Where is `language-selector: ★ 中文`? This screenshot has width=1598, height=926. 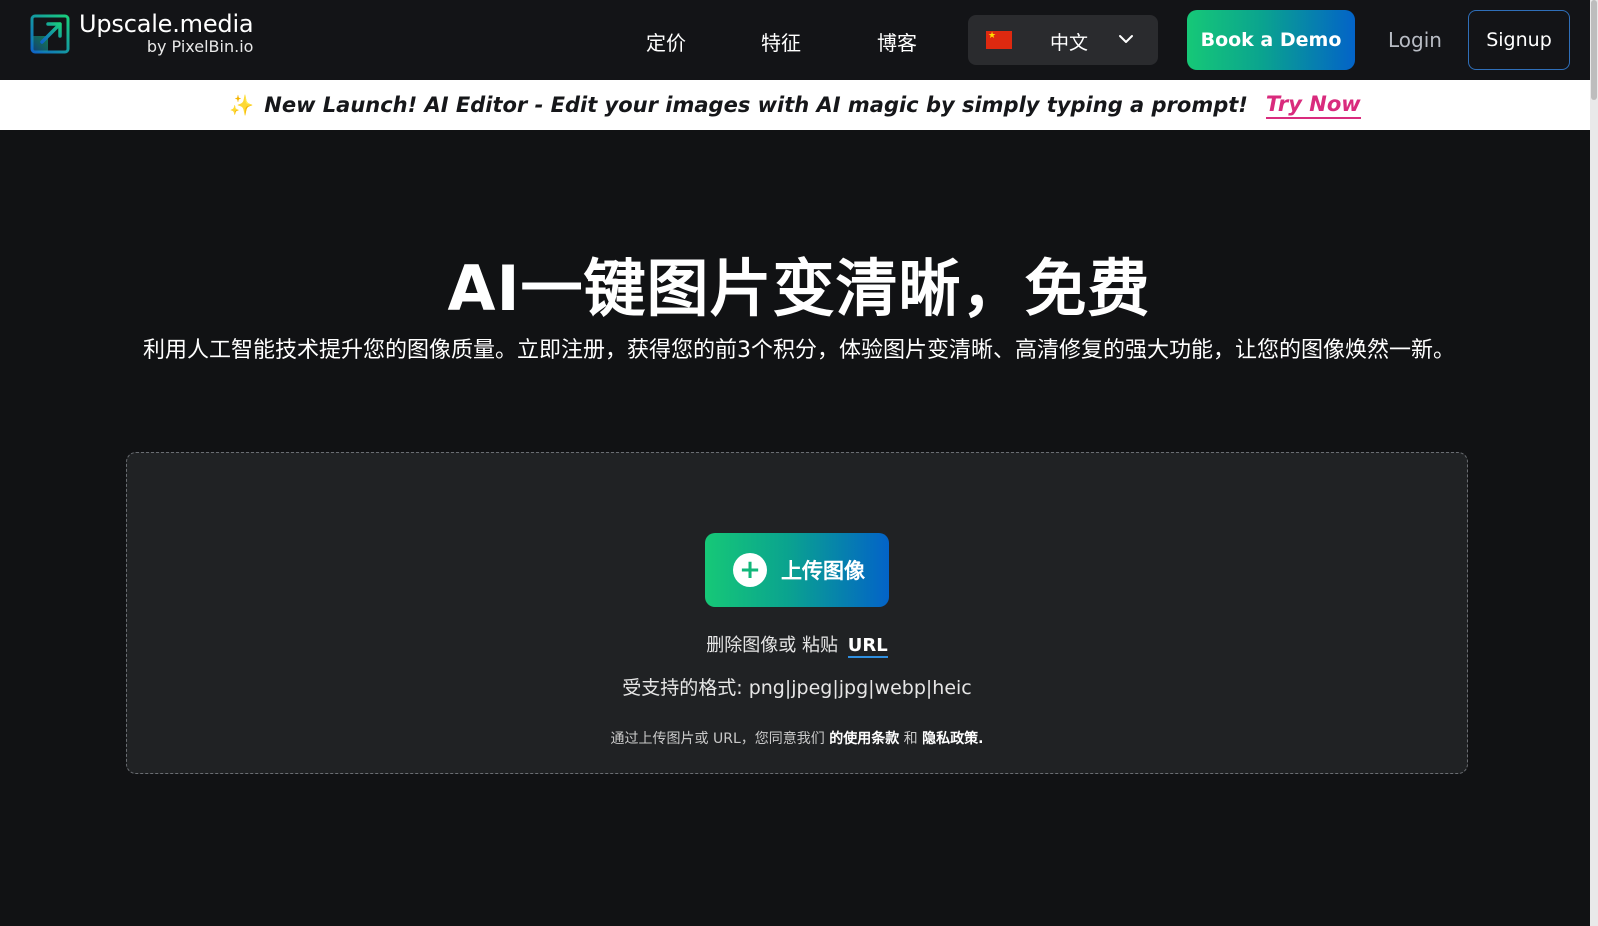 language-selector: ★ 中文 is located at coordinates (1063, 40).